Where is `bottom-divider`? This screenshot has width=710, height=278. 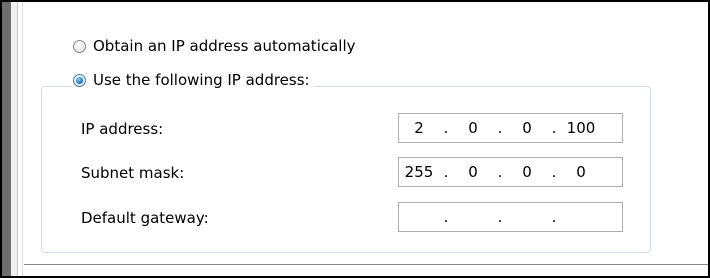
bottom-divider is located at coordinates (366, 264).